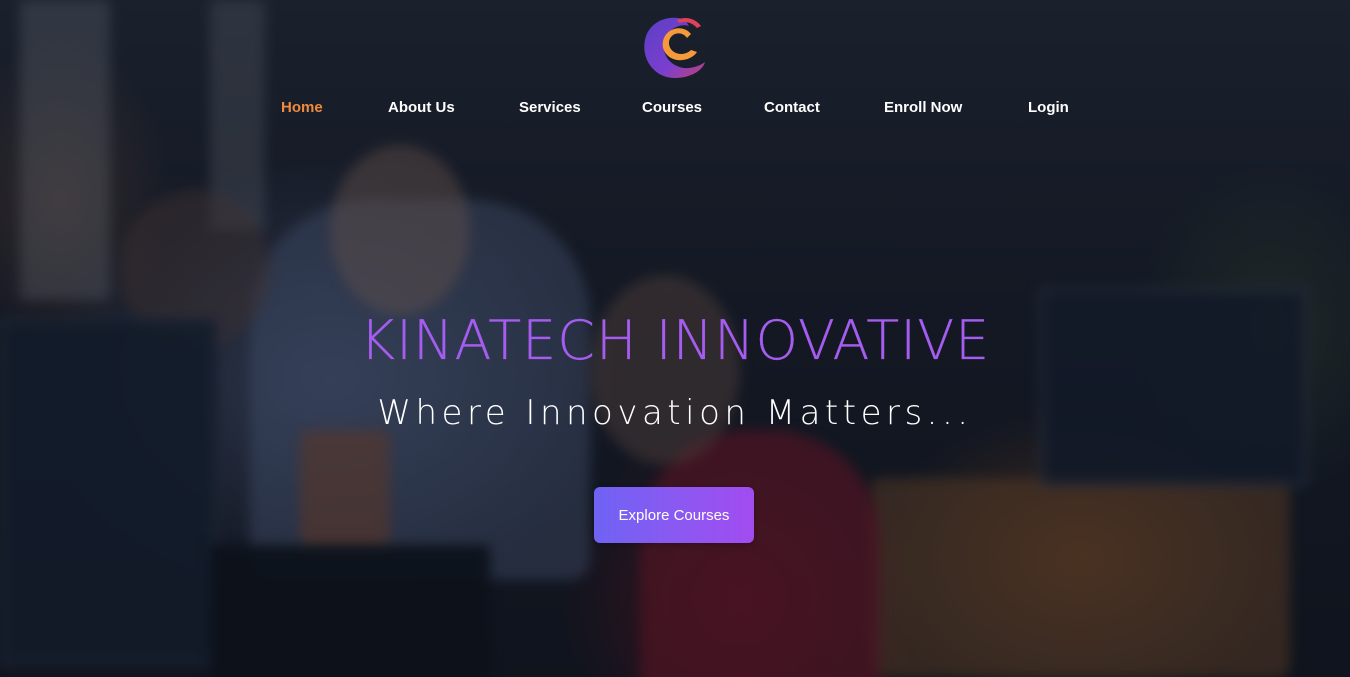 The height and width of the screenshot is (677, 1350). I want to click on nav-item-contact: Contact, so click(792, 108).